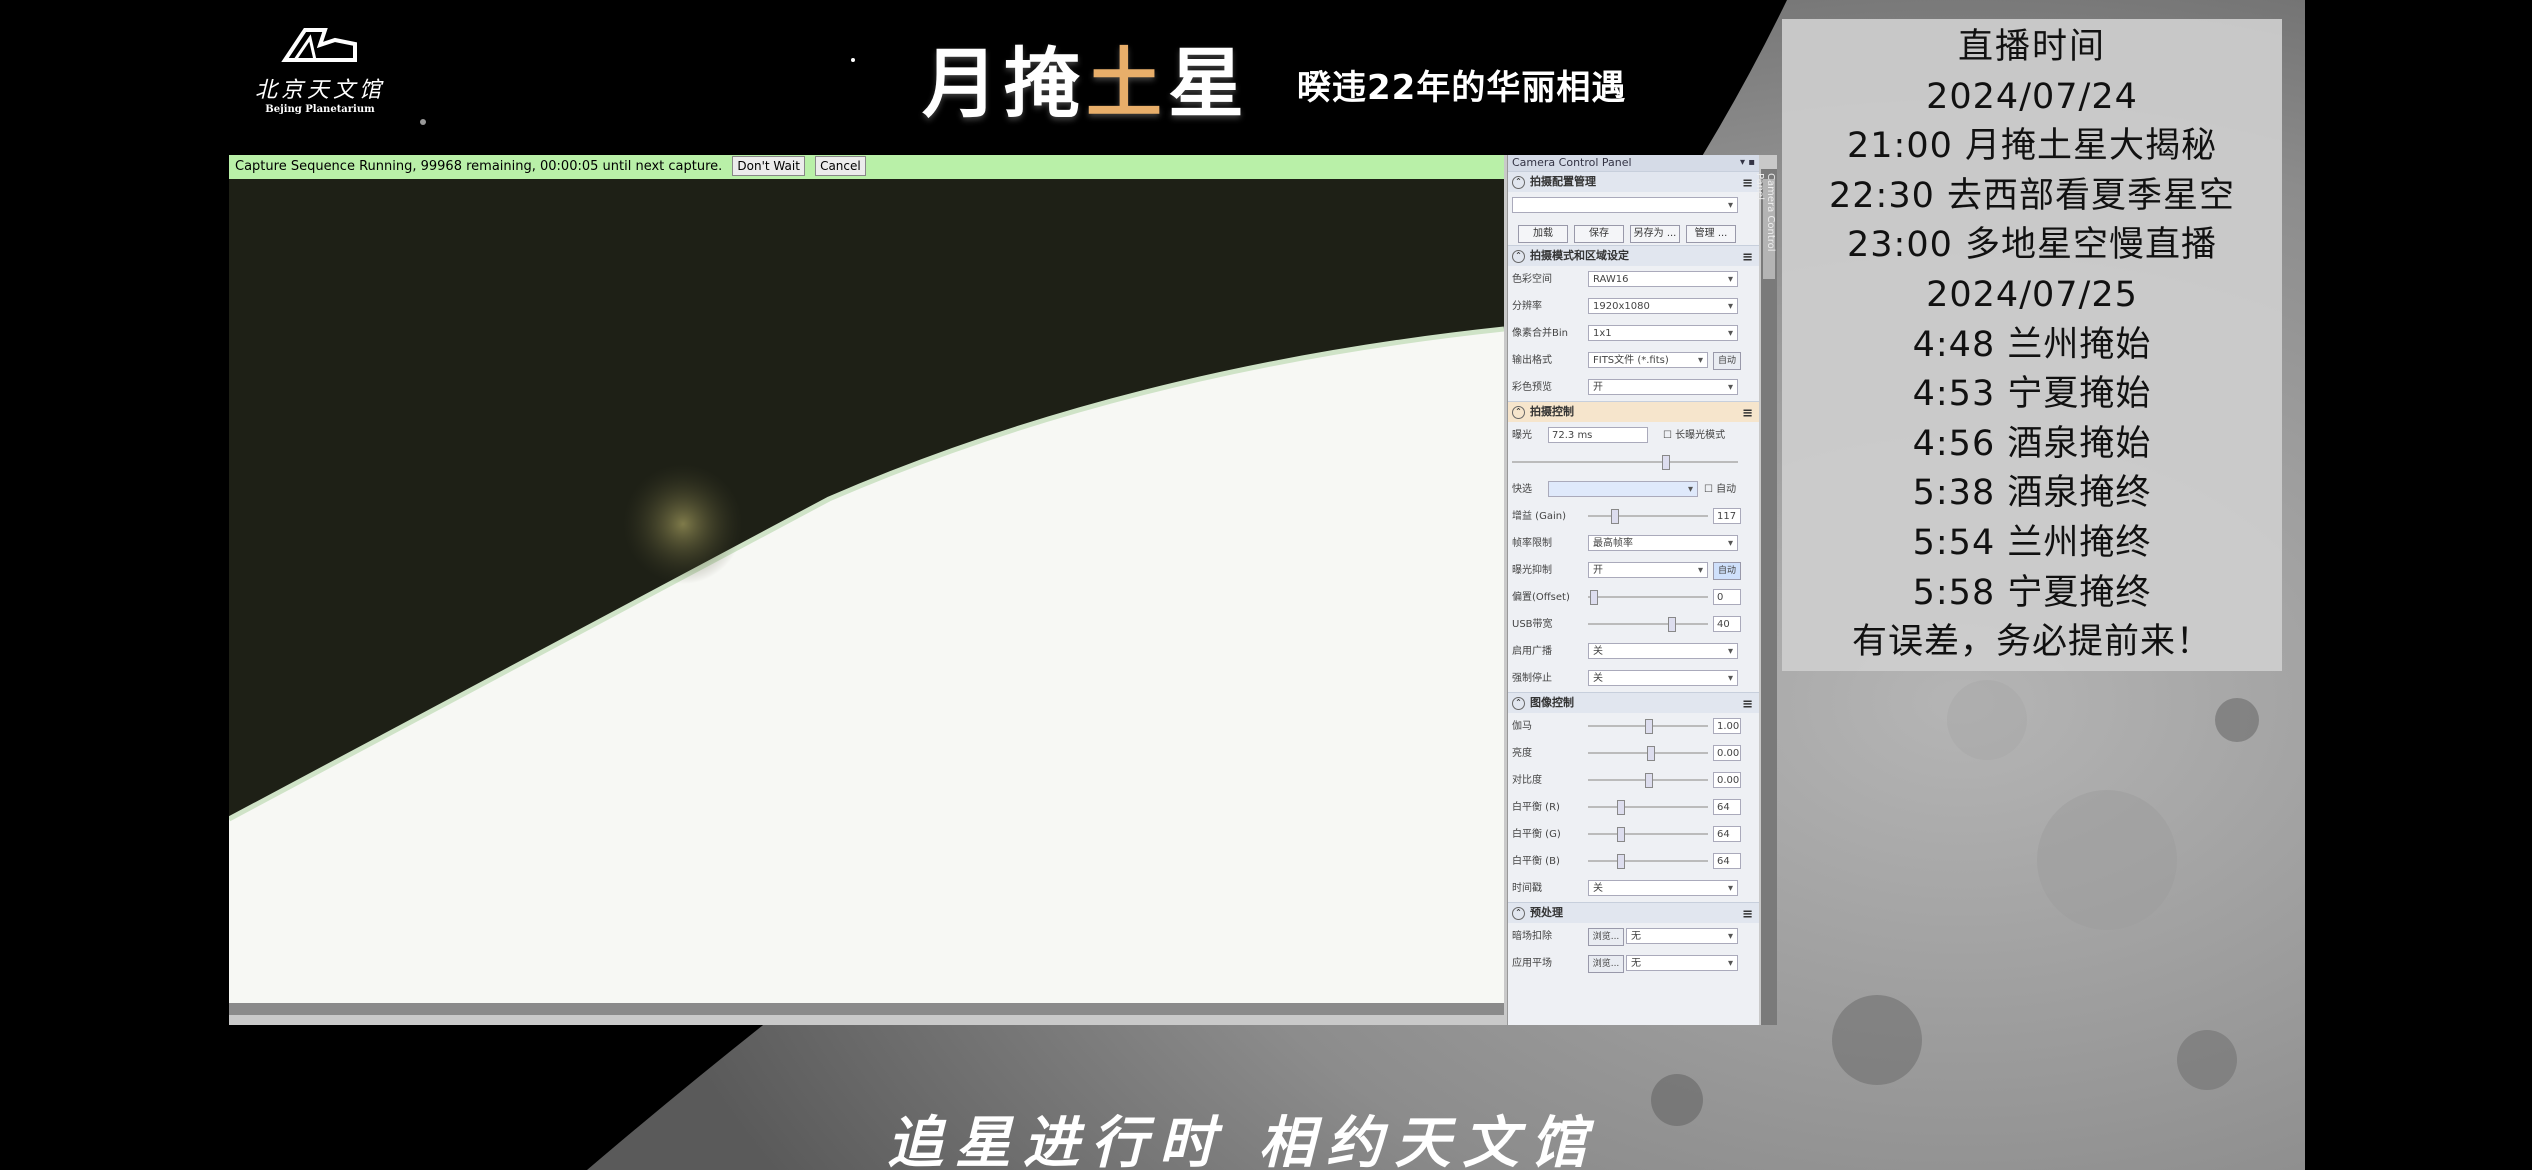 This screenshot has height=1170, width=2532. What do you see at coordinates (866, 1009) in the screenshot?
I see `preview-horizontal-scrollbar` at bounding box center [866, 1009].